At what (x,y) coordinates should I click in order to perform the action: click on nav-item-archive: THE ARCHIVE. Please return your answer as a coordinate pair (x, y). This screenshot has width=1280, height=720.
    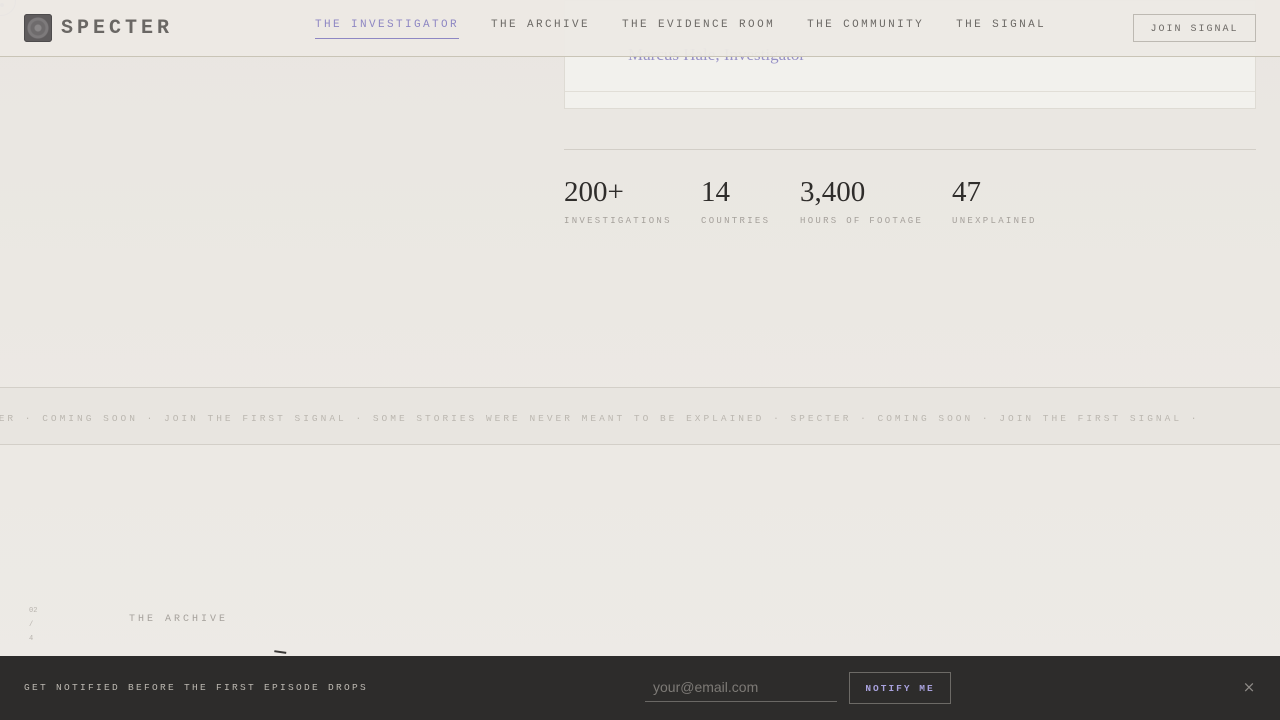
    Looking at the image, I should click on (540, 29).